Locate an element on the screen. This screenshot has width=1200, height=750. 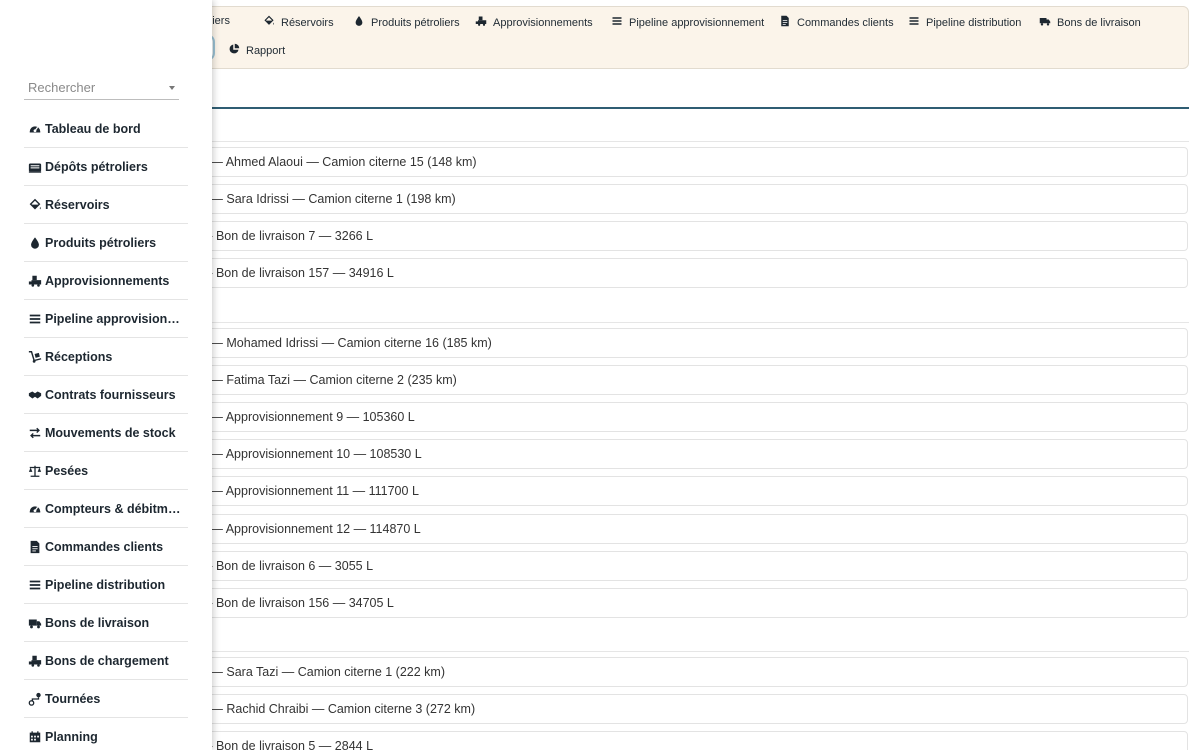
sidebar-item-label: Pesées is located at coordinates (67, 470).